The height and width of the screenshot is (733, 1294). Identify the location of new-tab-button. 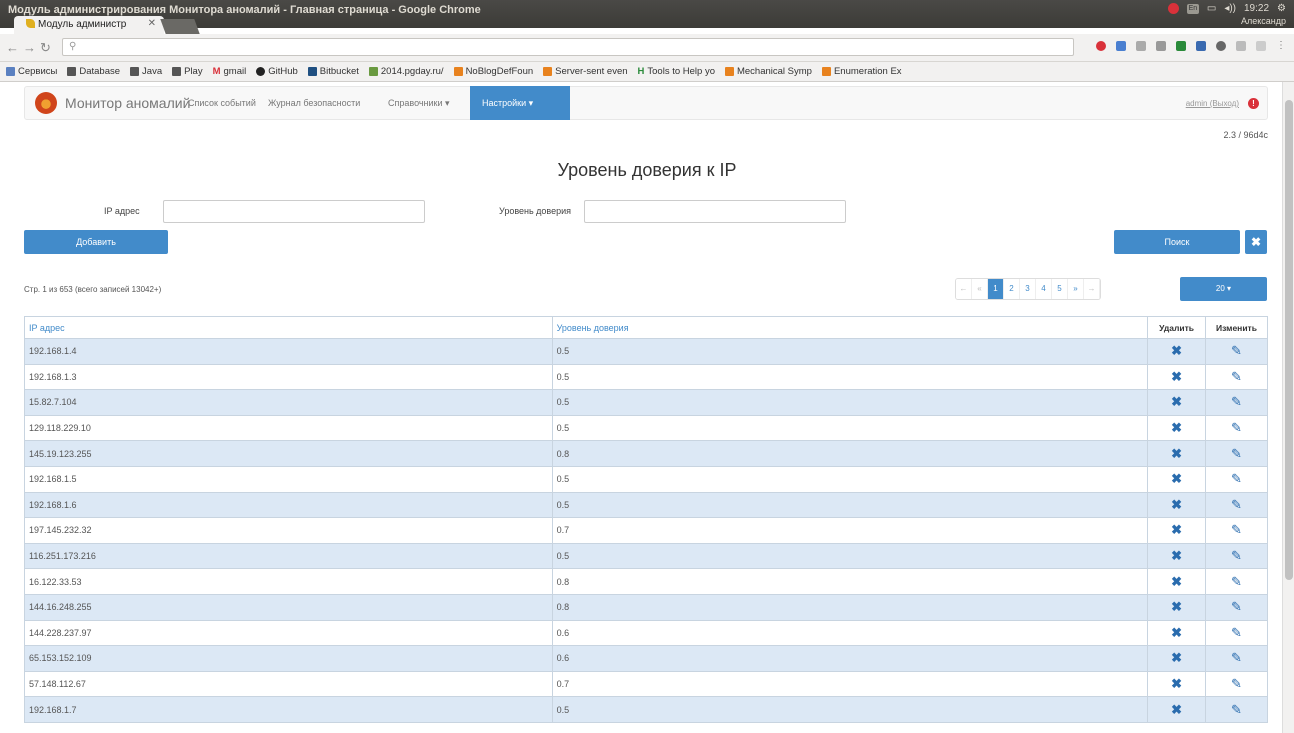
(180, 26).